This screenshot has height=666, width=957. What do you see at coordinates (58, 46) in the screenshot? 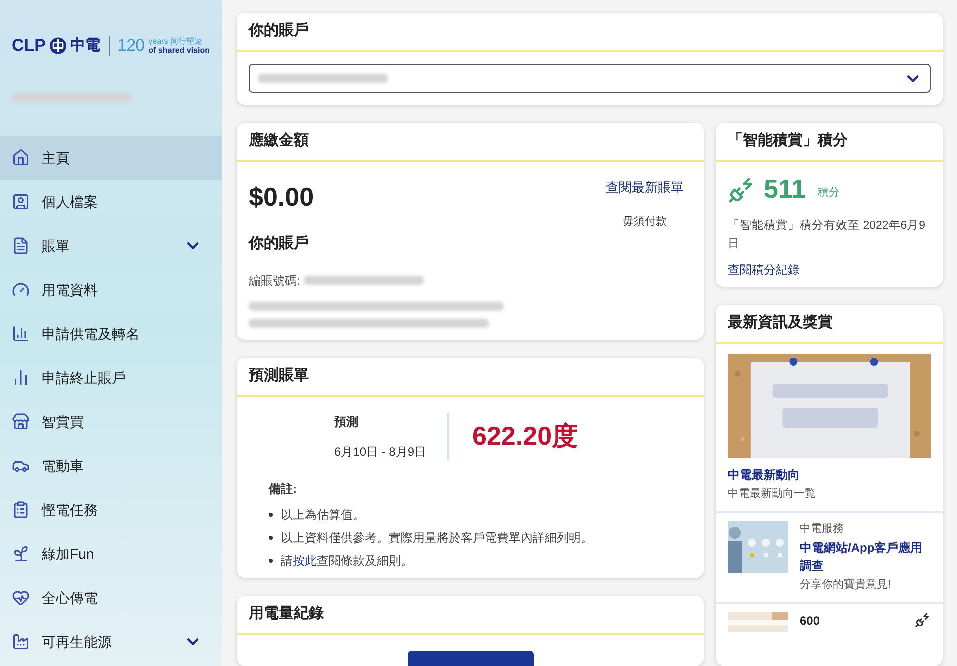
I see `logo-icon` at bounding box center [58, 46].